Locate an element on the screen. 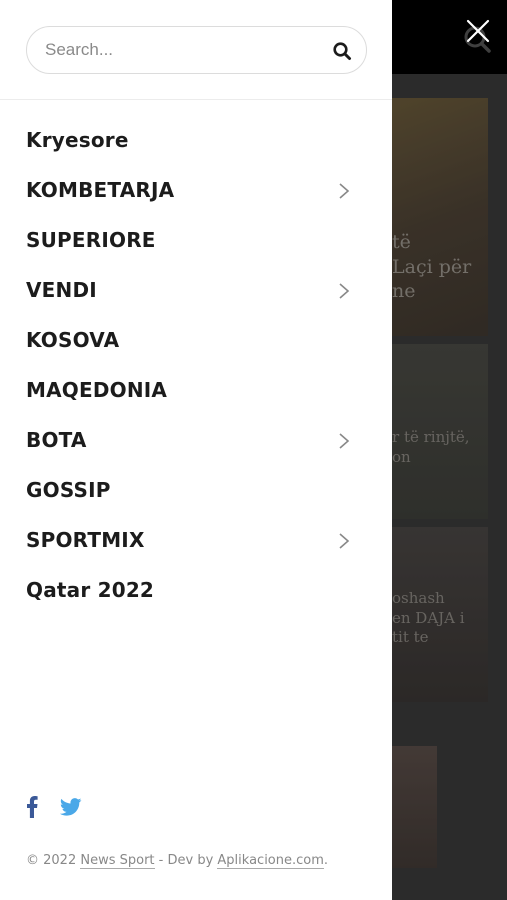  menu-item-kombetarja: KOMBETARJA is located at coordinates (196, 190).